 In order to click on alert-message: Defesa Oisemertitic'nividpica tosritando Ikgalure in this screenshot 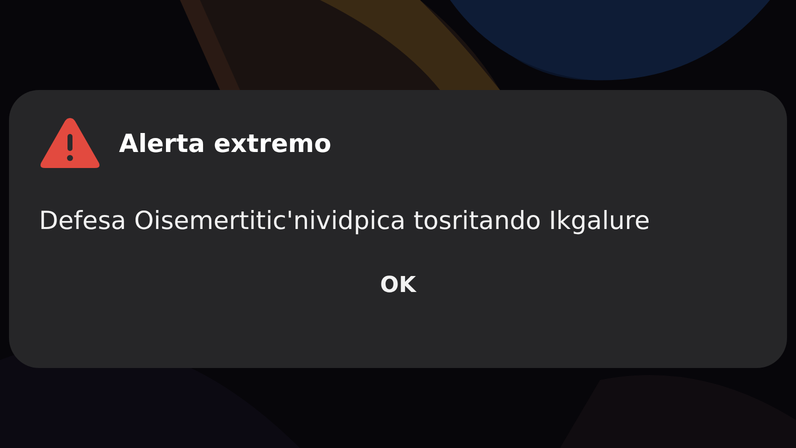, I will do `click(345, 220)`.